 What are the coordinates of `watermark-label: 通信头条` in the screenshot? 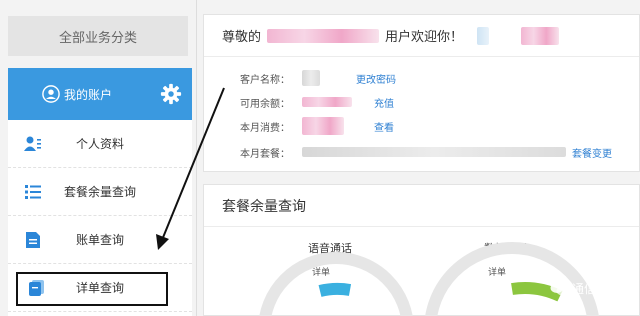 It's located at (595, 289).